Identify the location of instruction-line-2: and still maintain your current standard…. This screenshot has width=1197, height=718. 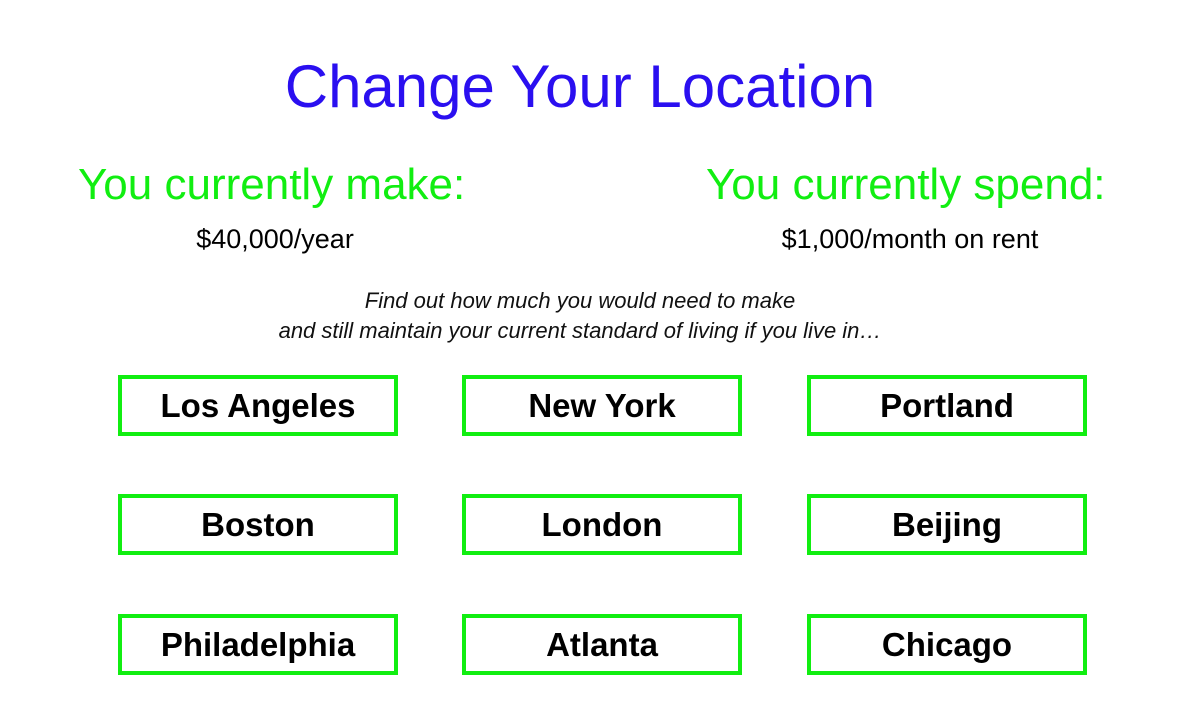
(580, 330).